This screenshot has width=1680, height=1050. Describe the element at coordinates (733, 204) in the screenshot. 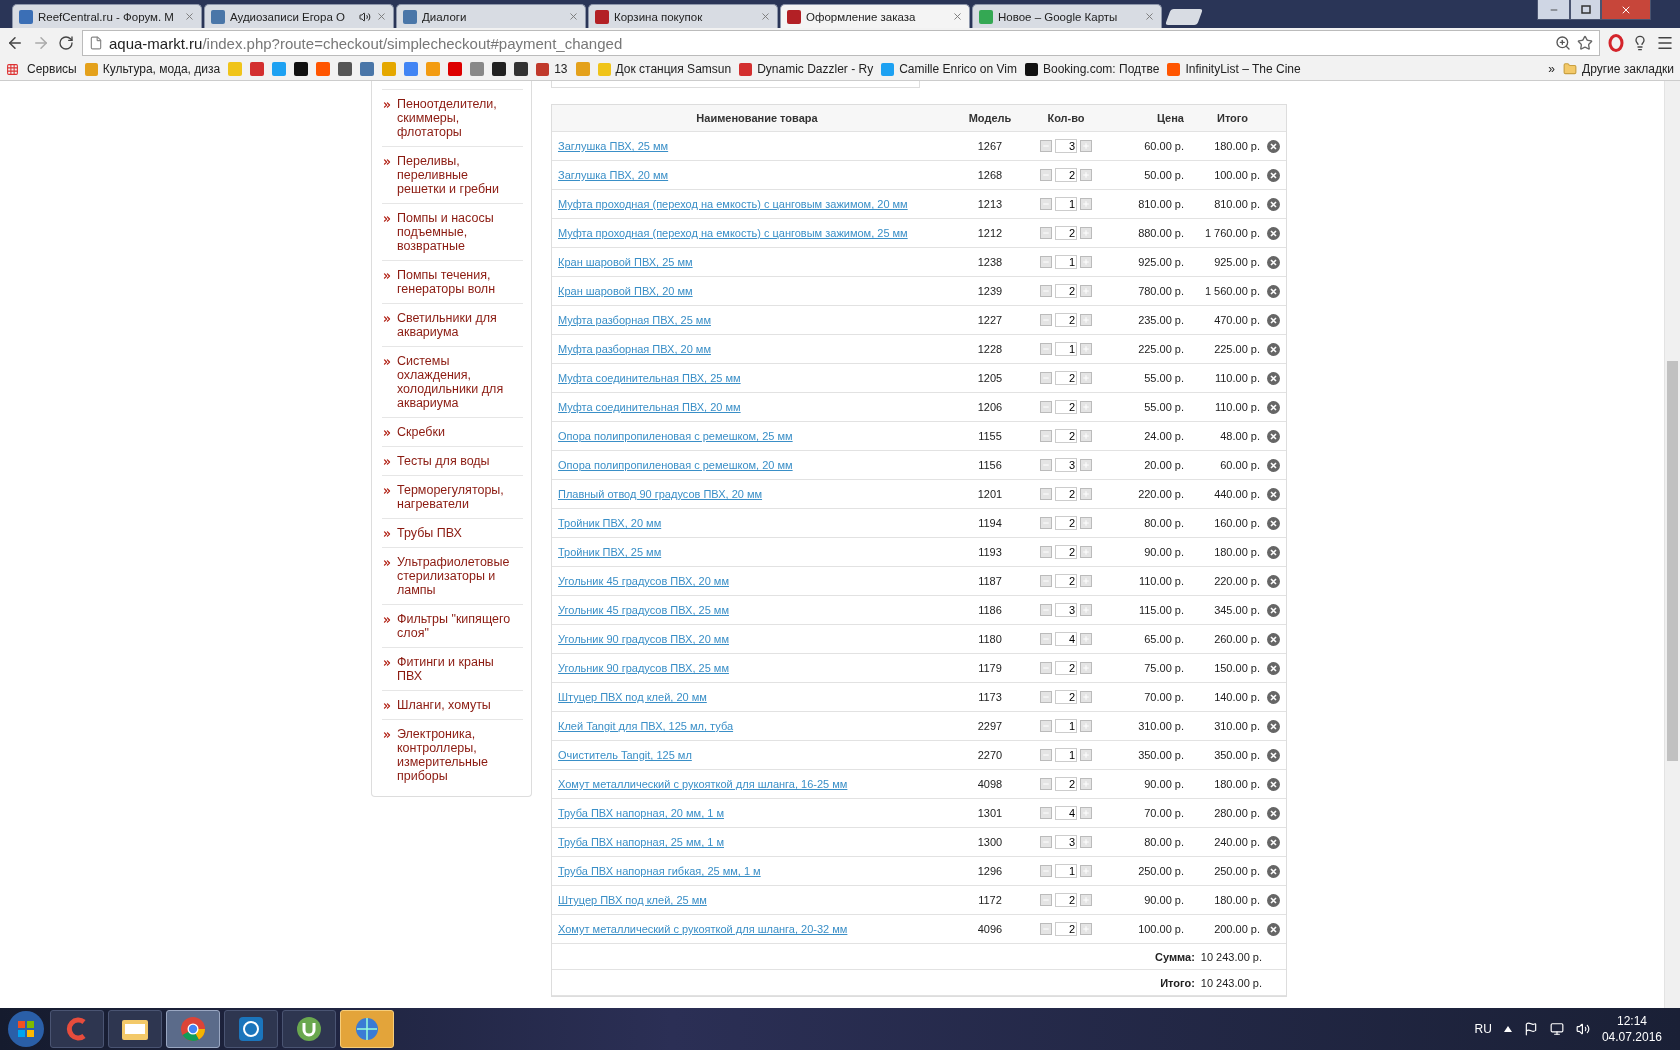

I see `product-link: Муфта проходная (переход на емкость) с цанговым зажимом, 20 мм` at that location.